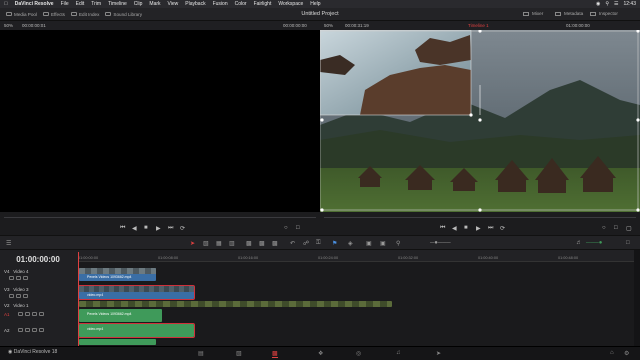  I want to click on timeline-name: Timeline 1, so click(478, 25).